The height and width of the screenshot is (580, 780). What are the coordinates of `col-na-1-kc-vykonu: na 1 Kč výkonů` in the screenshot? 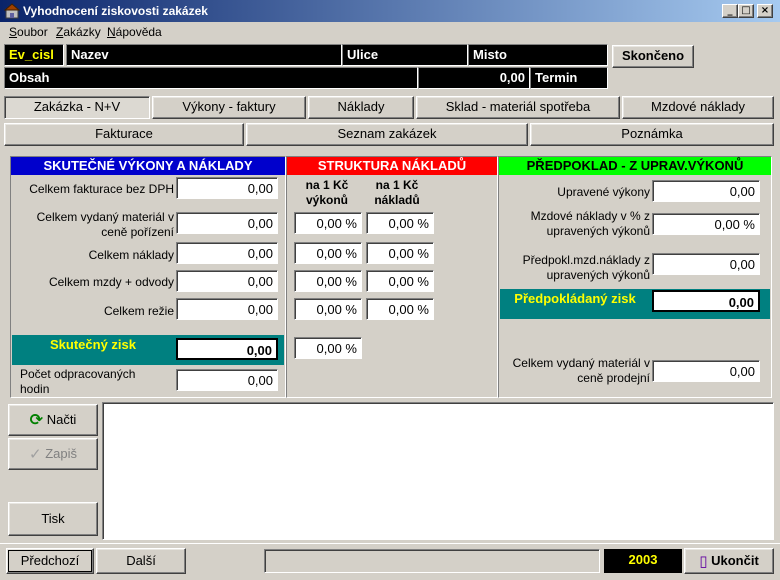 It's located at (327, 192).